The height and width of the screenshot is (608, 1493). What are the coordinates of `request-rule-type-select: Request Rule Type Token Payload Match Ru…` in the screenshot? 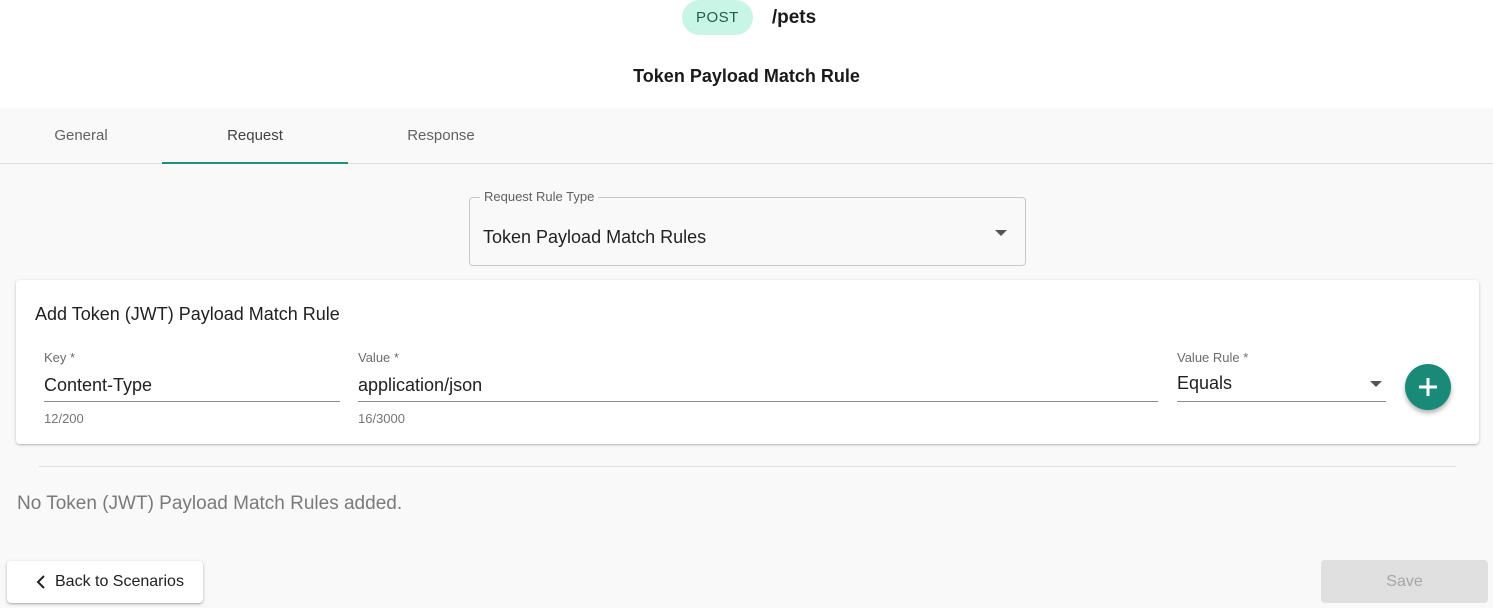 It's located at (747, 227).